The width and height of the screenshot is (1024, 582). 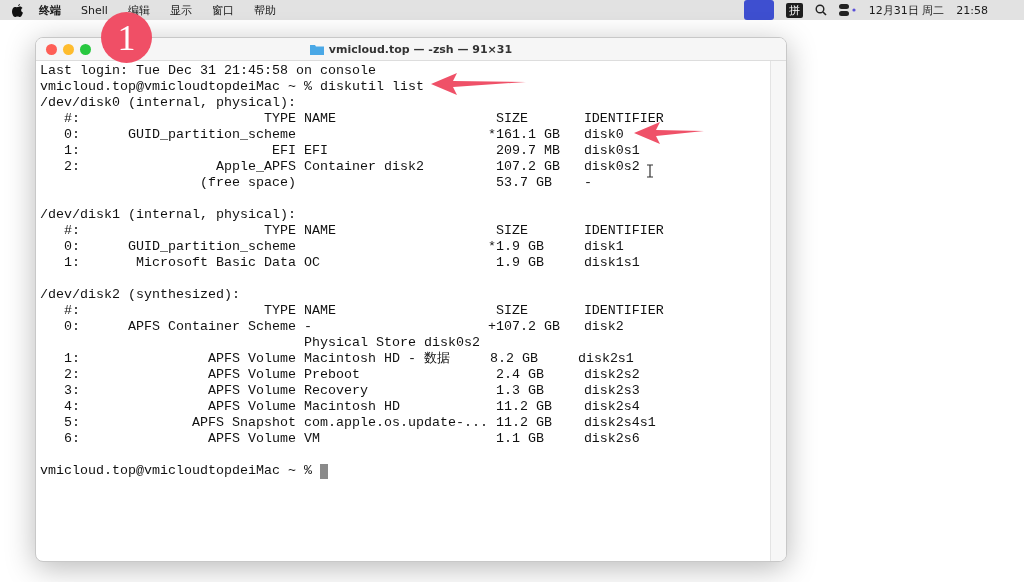 I want to click on terminal-line: 5: APFS Snapshot com.apple.os.update-... 11.2 GB disk2s4s1, so click(x=359, y=423).